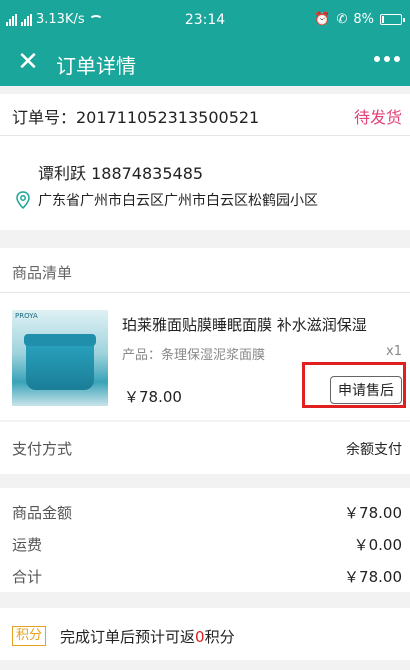 Image resolution: width=410 pixels, height=670 pixels. What do you see at coordinates (205, 63) in the screenshot?
I see `nav-bar: ✕ 订单详情` at bounding box center [205, 63].